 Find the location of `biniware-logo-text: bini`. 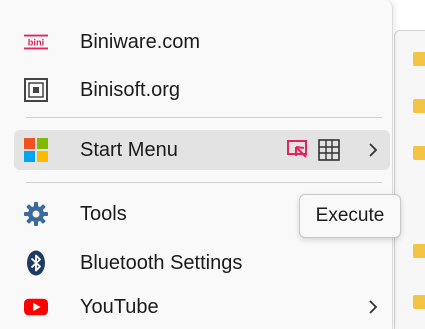

biniware-logo-text: bini is located at coordinates (36, 43).